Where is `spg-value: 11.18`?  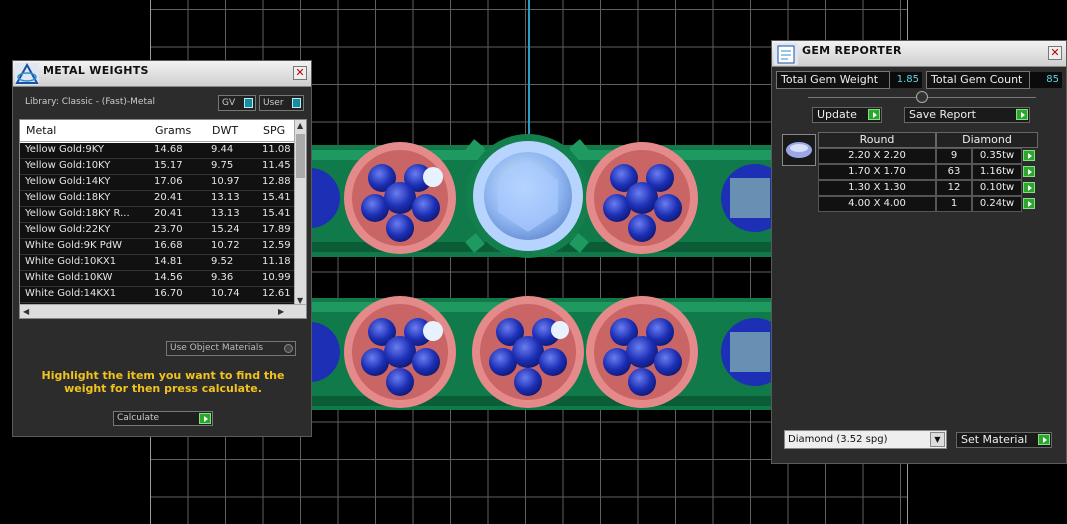
spg-value: 11.18 is located at coordinates (276, 261).